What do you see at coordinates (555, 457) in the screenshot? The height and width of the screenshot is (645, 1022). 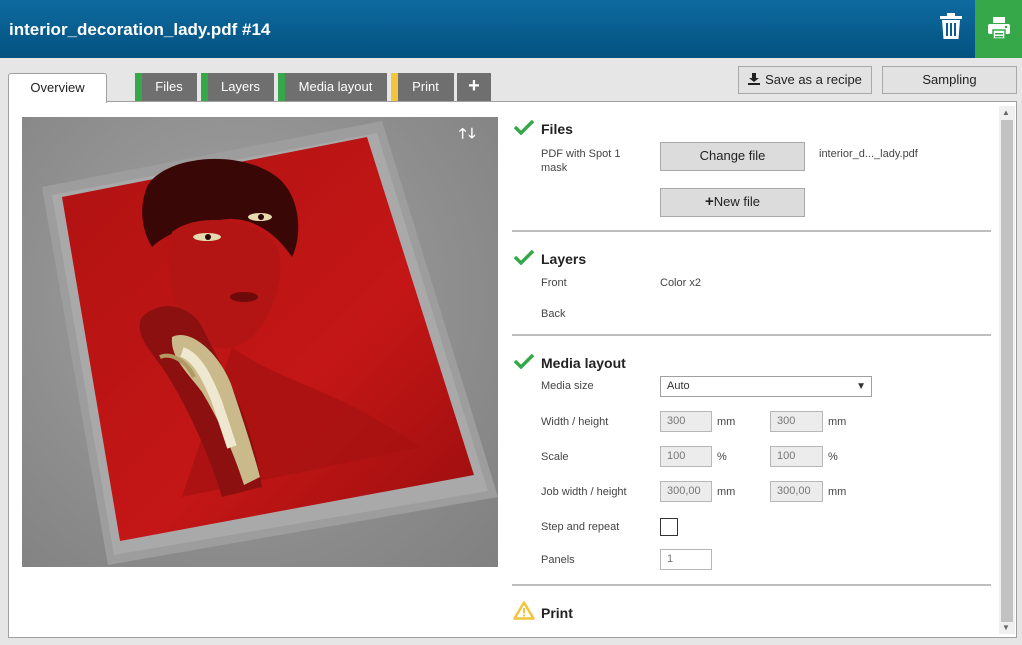 I see `scale-label: Scale` at bounding box center [555, 457].